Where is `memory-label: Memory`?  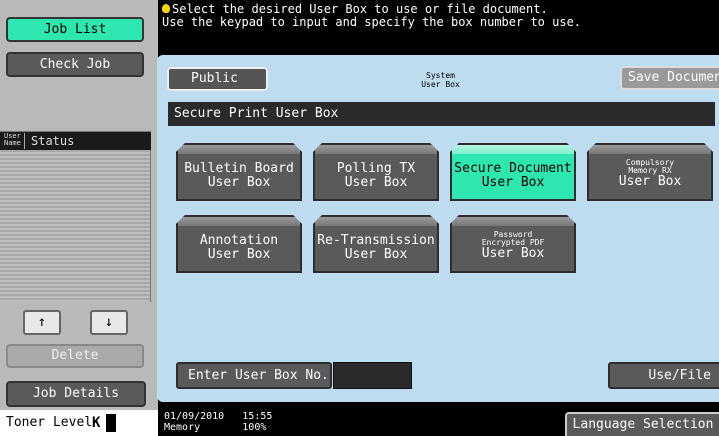 memory-label: Memory is located at coordinates (182, 427).